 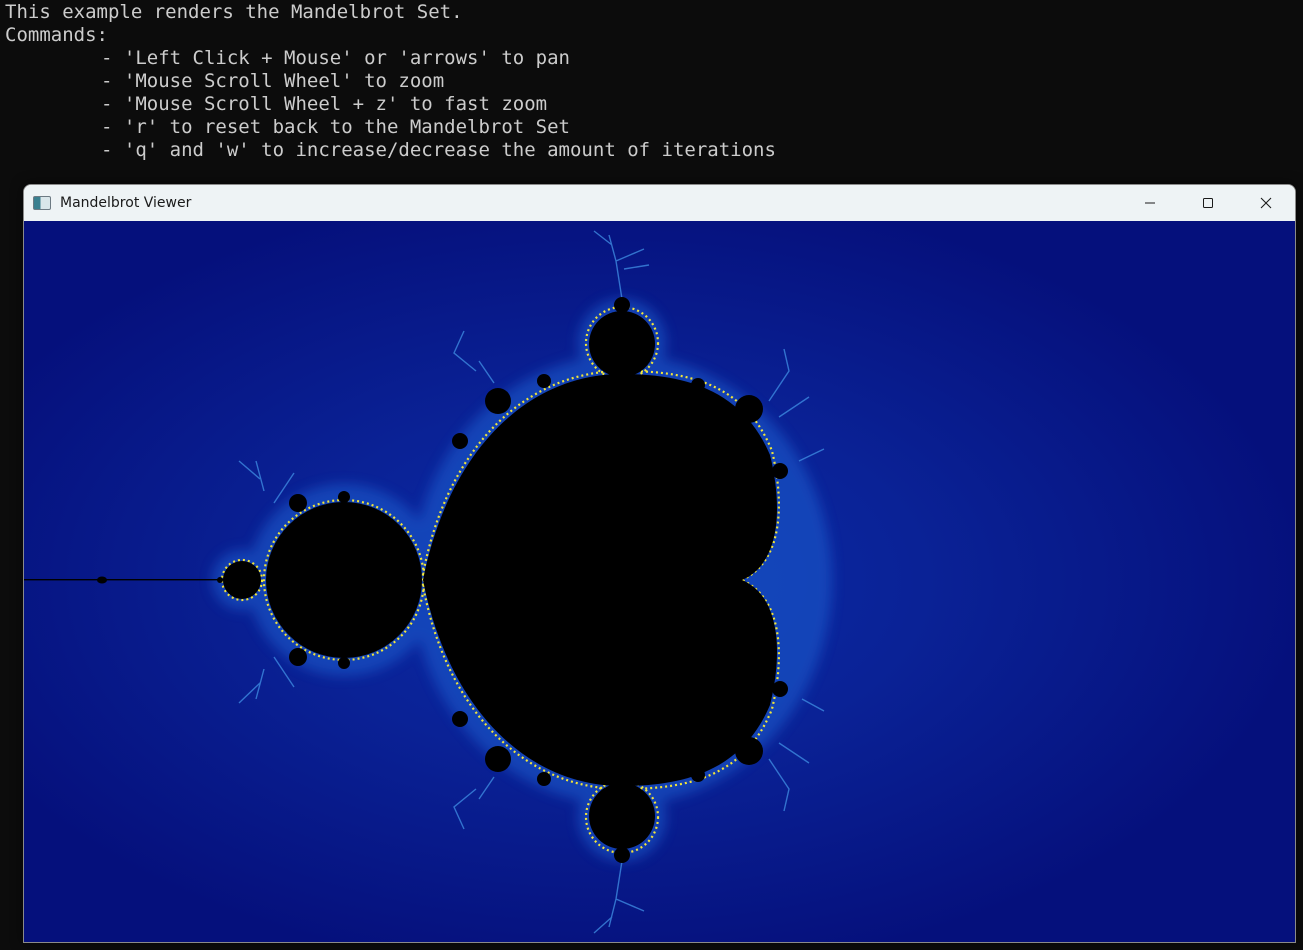 I want to click on window-title: Mandelbrot Viewer, so click(x=126, y=203).